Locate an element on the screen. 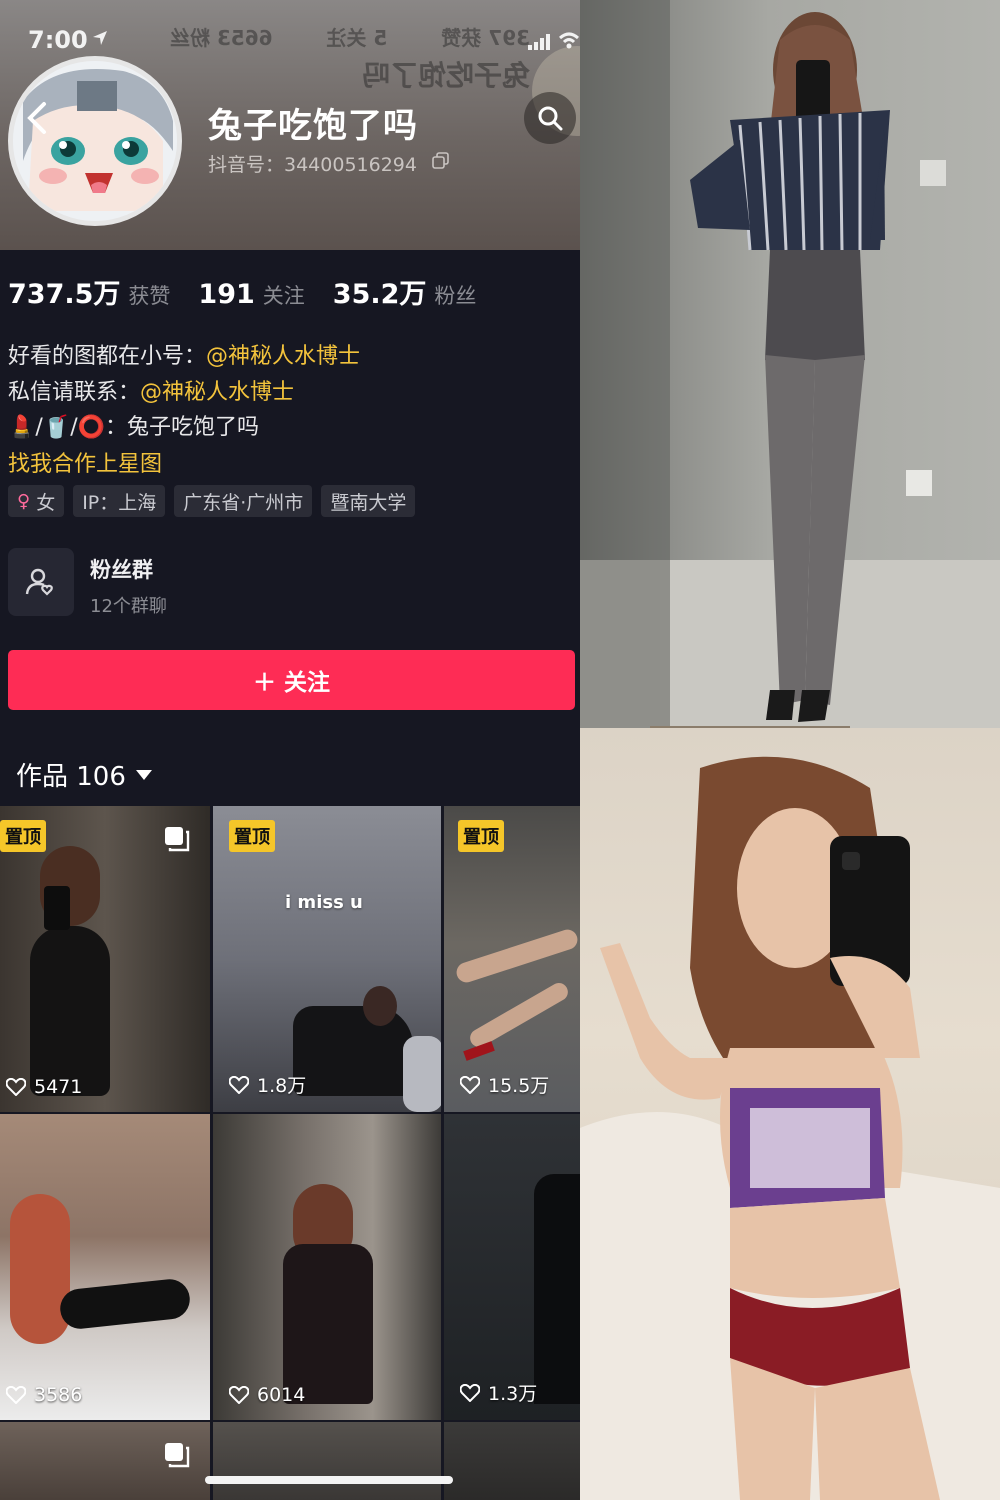 Image resolution: width=1000 pixels, height=1500 pixels. search-button is located at coordinates (550, 118).